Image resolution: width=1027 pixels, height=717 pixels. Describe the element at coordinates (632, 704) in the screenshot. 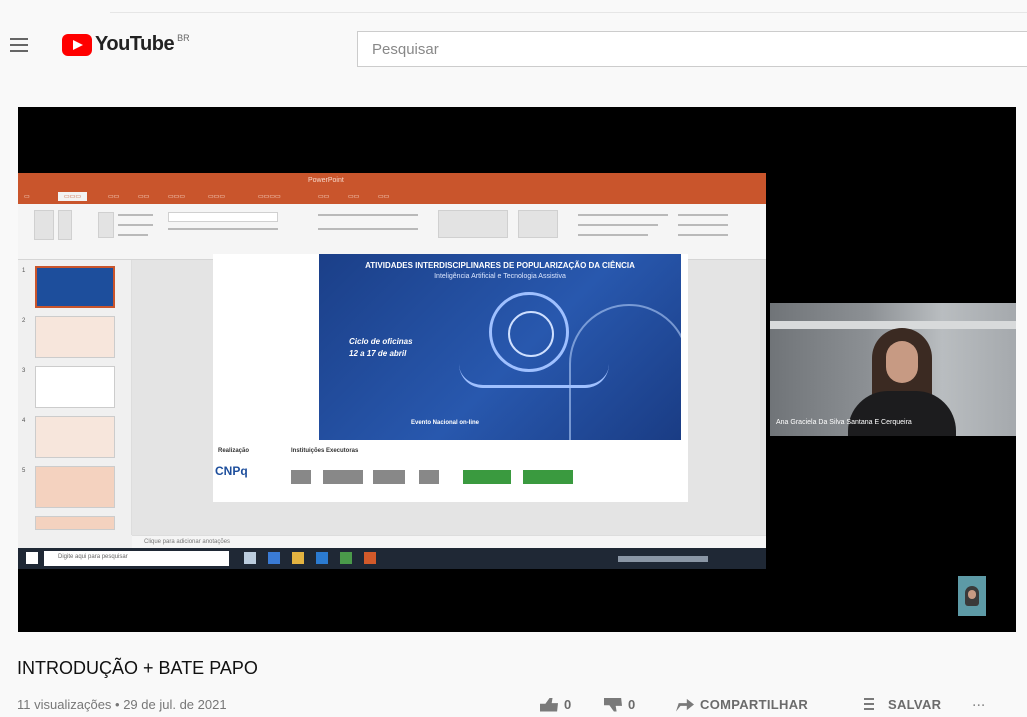

I see `dislike-count: 0` at that location.